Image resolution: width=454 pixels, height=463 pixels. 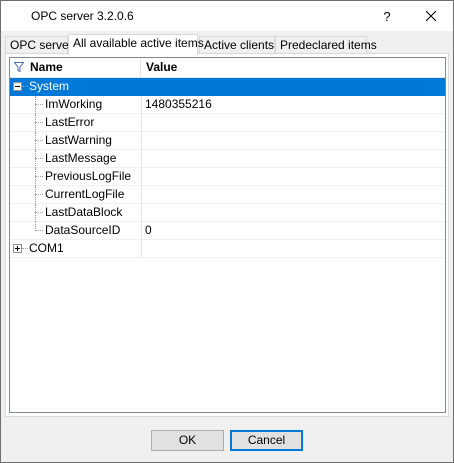 I want to click on name-cell: LastWarning, so click(x=75, y=141).